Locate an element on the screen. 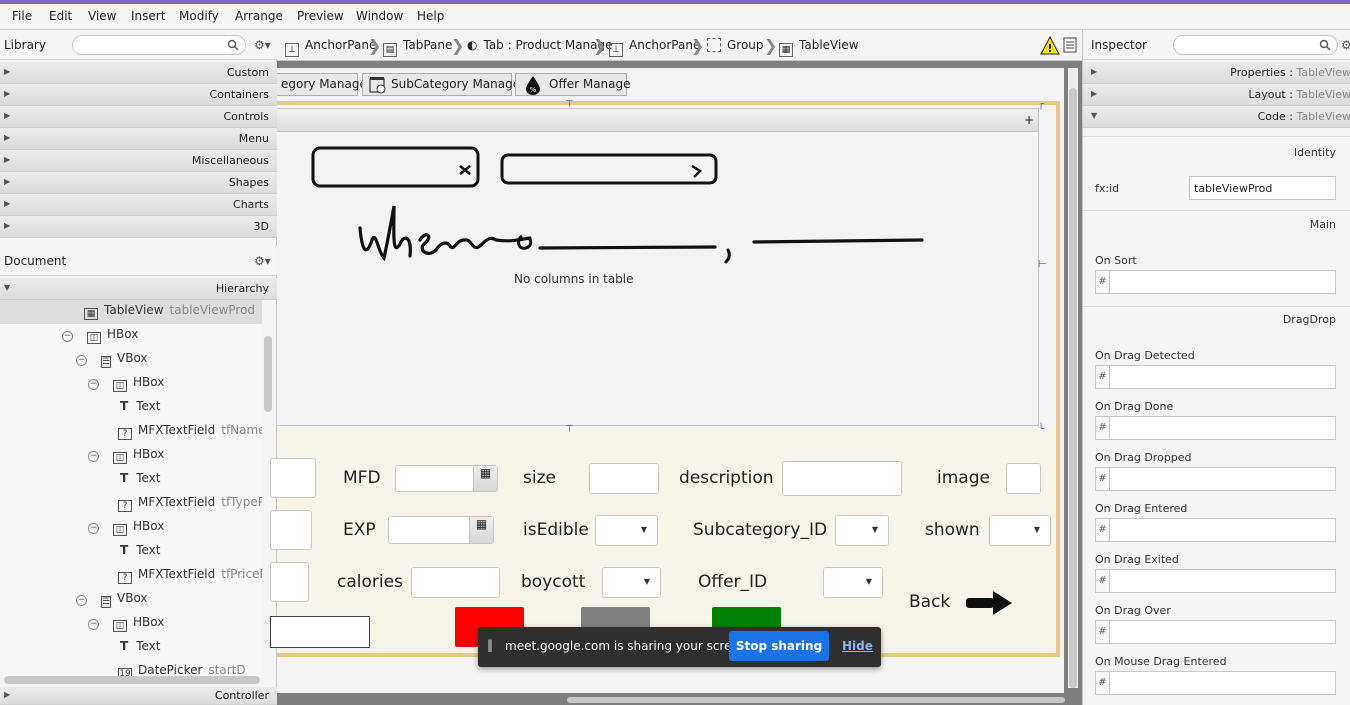  on-drag-entered-field: # is located at coordinates (1215, 530).